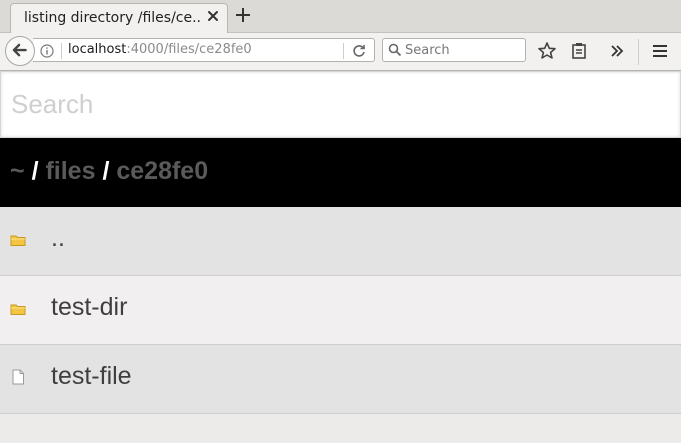 The image size is (681, 443). I want to click on list-item-label: test-dir, so click(89, 307).